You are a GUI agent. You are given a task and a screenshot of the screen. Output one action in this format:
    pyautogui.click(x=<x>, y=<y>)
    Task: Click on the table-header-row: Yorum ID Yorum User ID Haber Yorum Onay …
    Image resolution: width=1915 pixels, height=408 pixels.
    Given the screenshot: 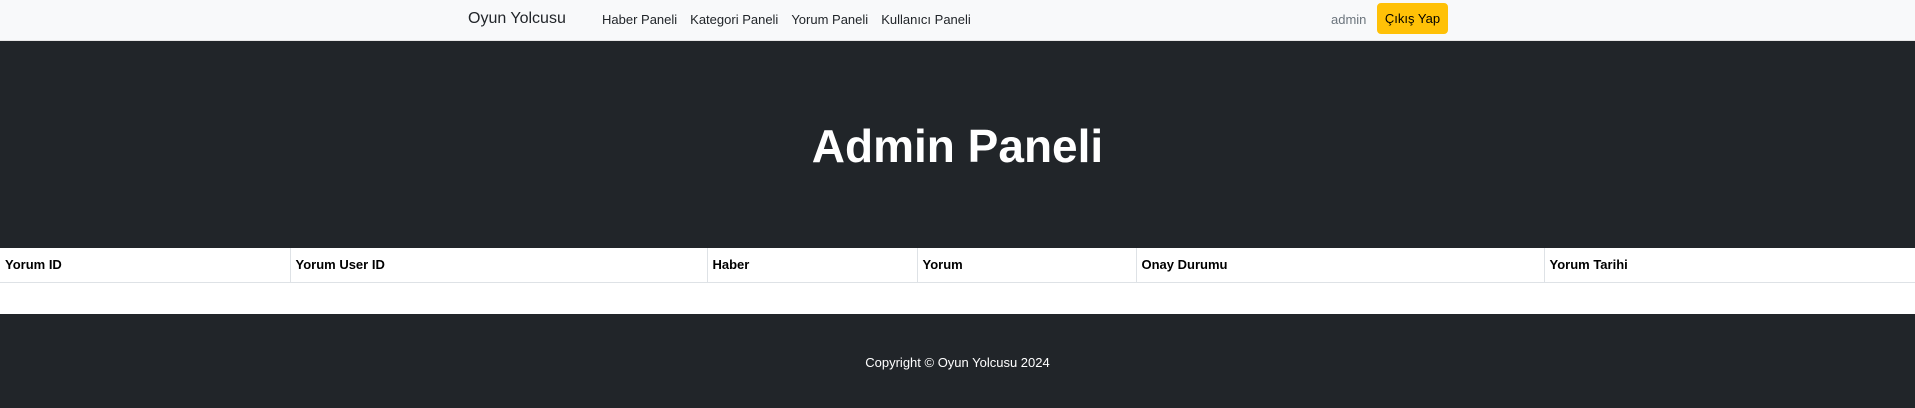 What is the action you would take?
    pyautogui.click(x=957, y=265)
    